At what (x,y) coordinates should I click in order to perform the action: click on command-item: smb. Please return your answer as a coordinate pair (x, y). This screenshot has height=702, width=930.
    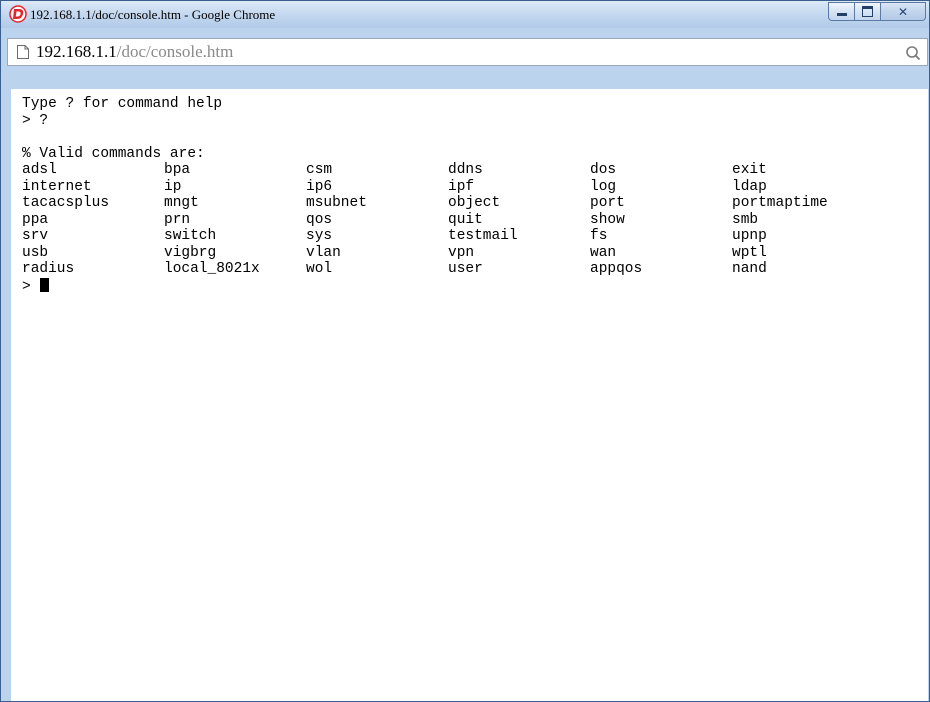
    Looking at the image, I should click on (745, 219).